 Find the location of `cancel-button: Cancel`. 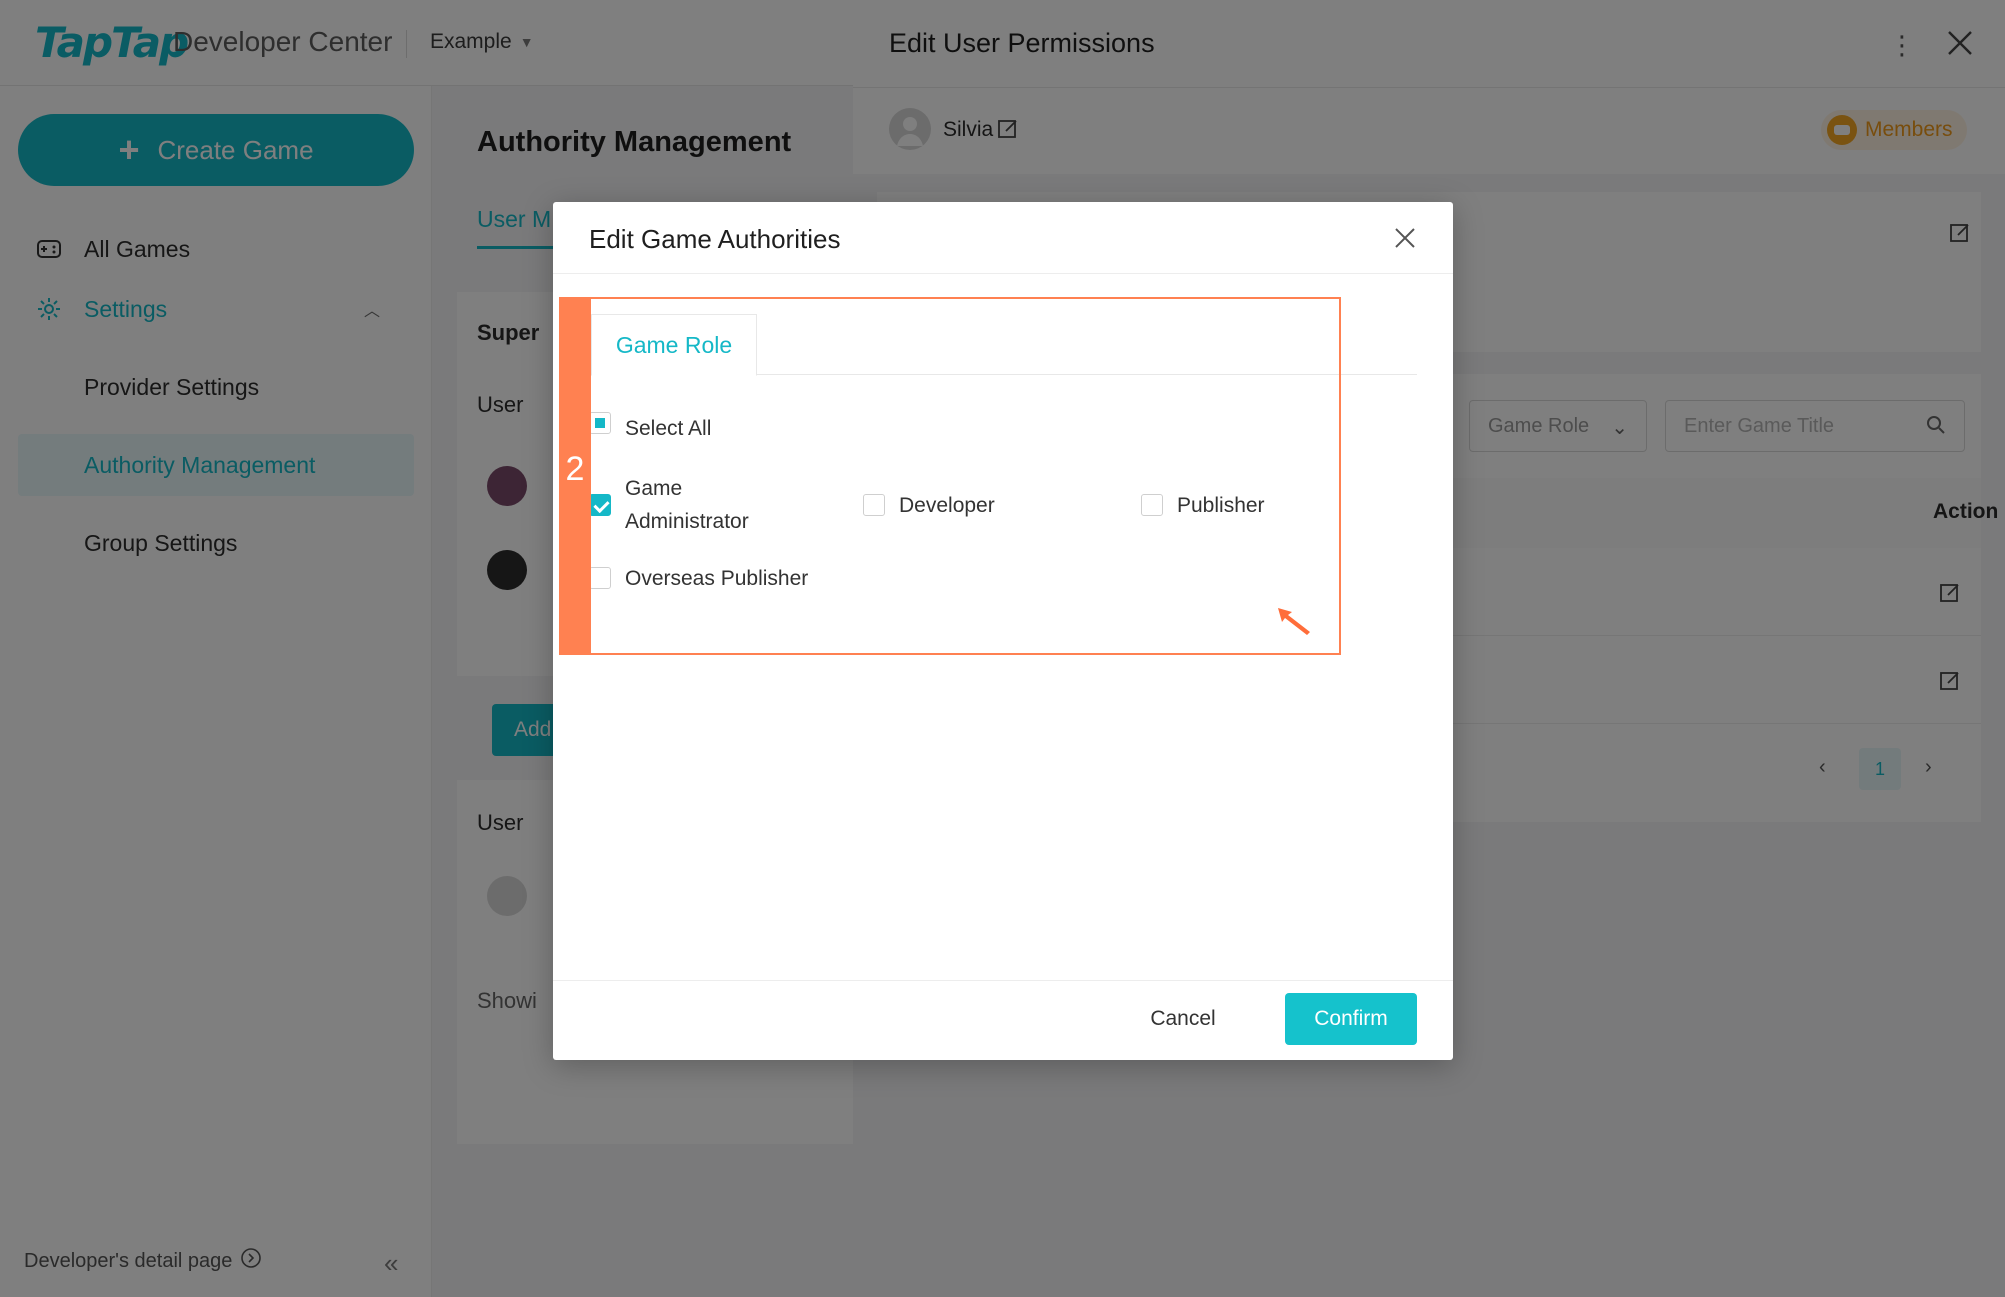

cancel-button: Cancel is located at coordinates (1183, 1019).